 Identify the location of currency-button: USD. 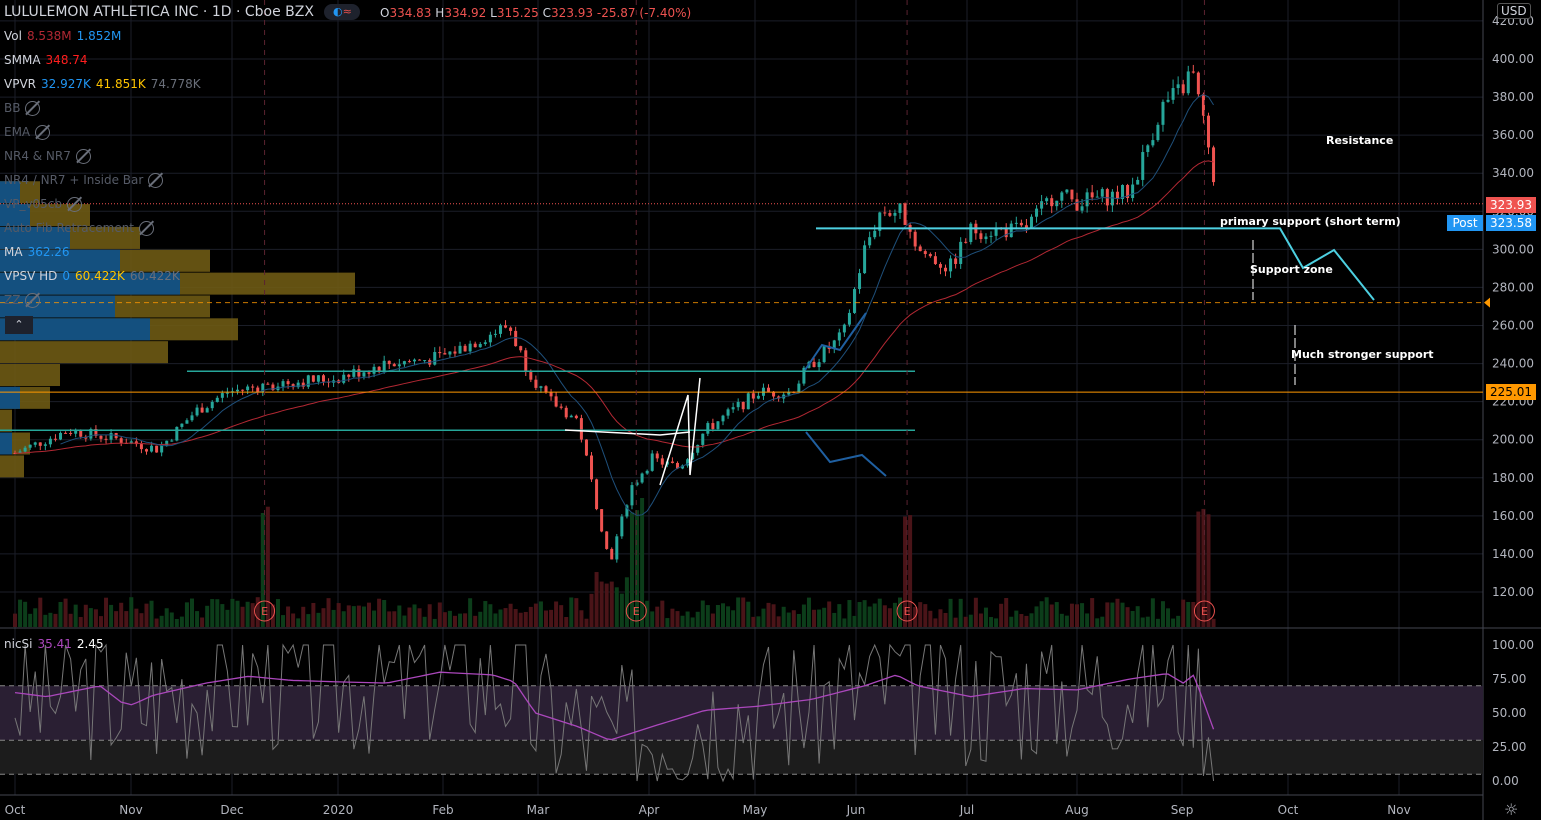
(1514, 11).